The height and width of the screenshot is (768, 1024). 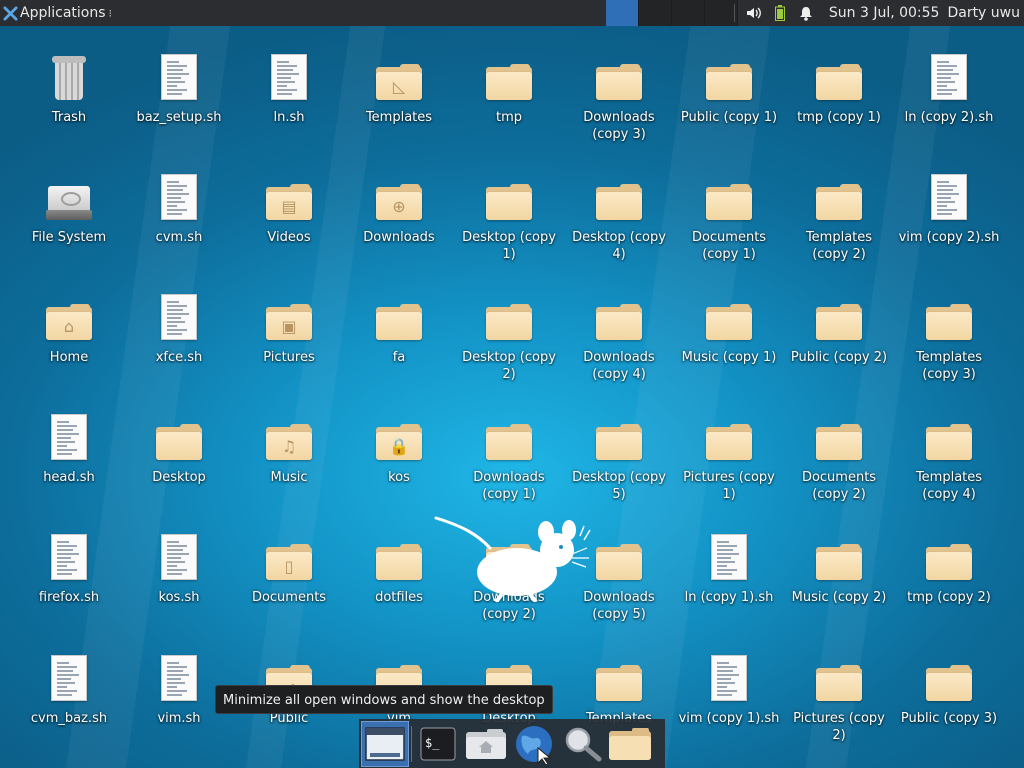 What do you see at coordinates (582, 744) in the screenshot?
I see `app-finder-button` at bounding box center [582, 744].